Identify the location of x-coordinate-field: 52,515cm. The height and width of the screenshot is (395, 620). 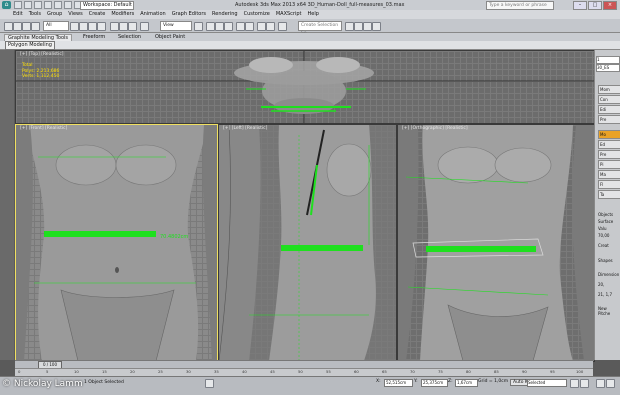
(398, 383).